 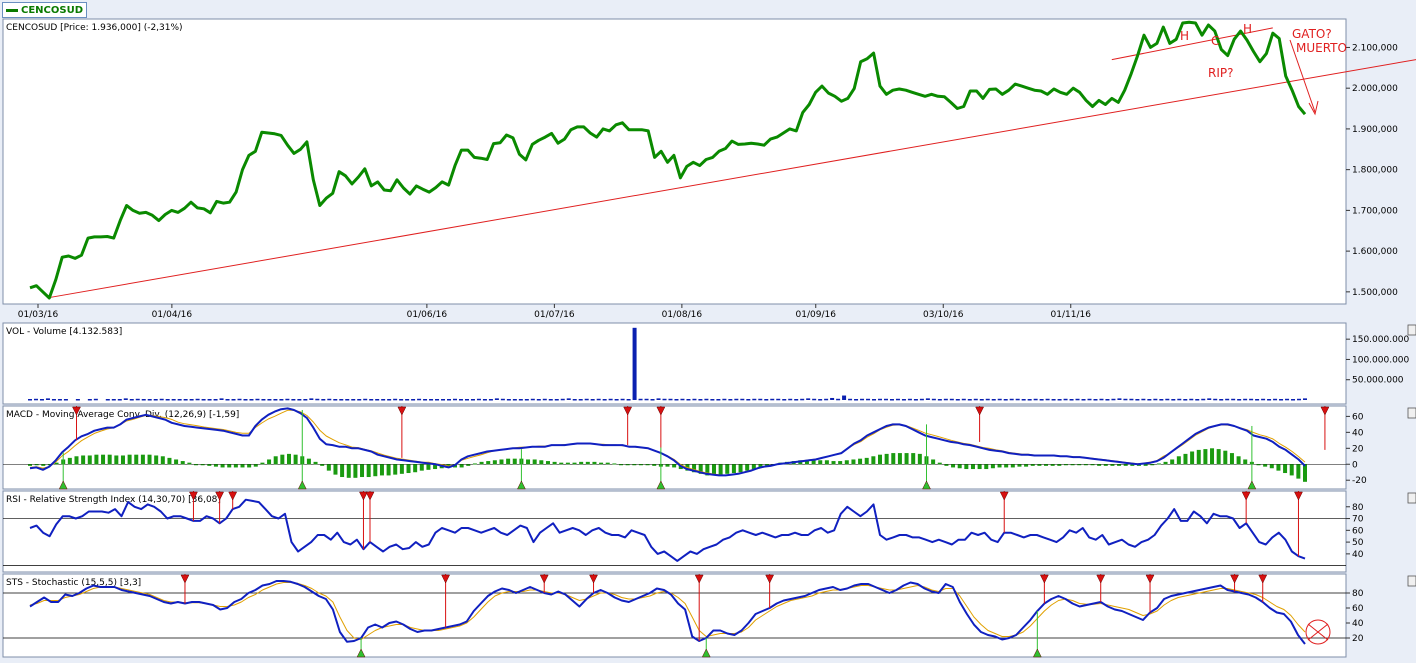 I want to click on legend-tab: CENCOSUD, so click(x=45, y=10).